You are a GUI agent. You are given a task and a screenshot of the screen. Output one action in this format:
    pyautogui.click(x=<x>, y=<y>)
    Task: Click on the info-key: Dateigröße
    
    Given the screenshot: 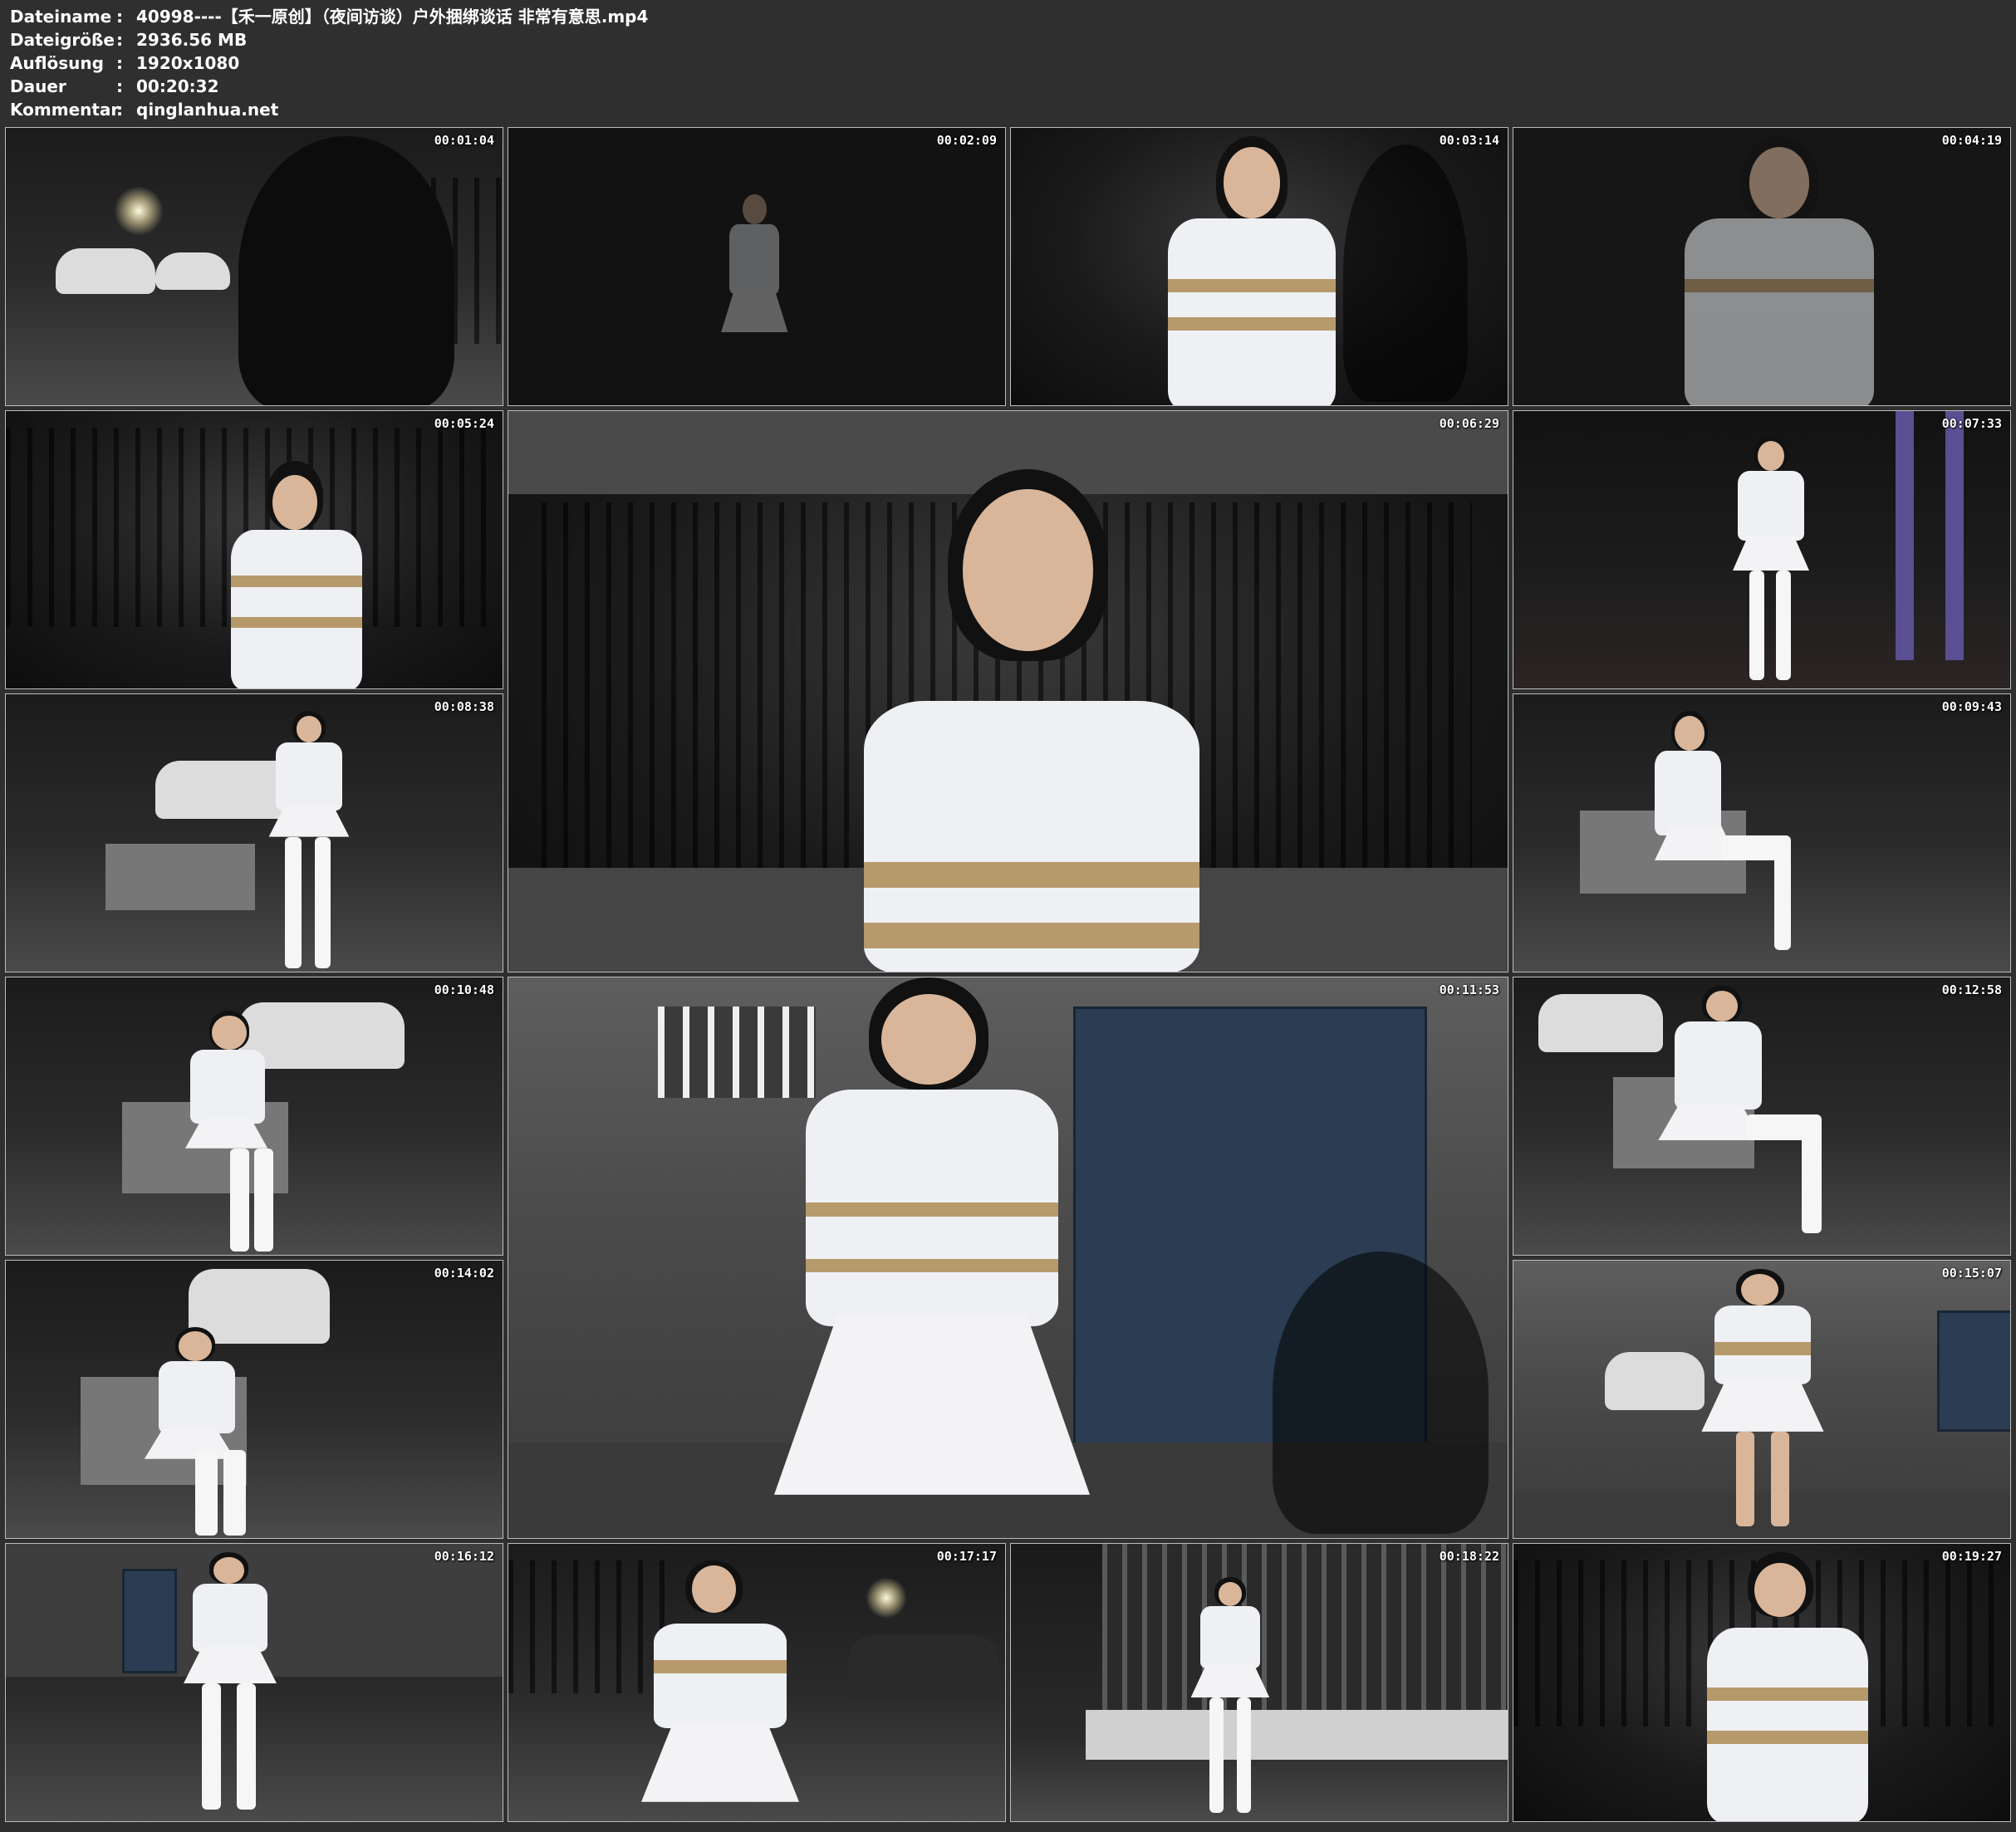 What is the action you would take?
    pyautogui.click(x=62, y=40)
    